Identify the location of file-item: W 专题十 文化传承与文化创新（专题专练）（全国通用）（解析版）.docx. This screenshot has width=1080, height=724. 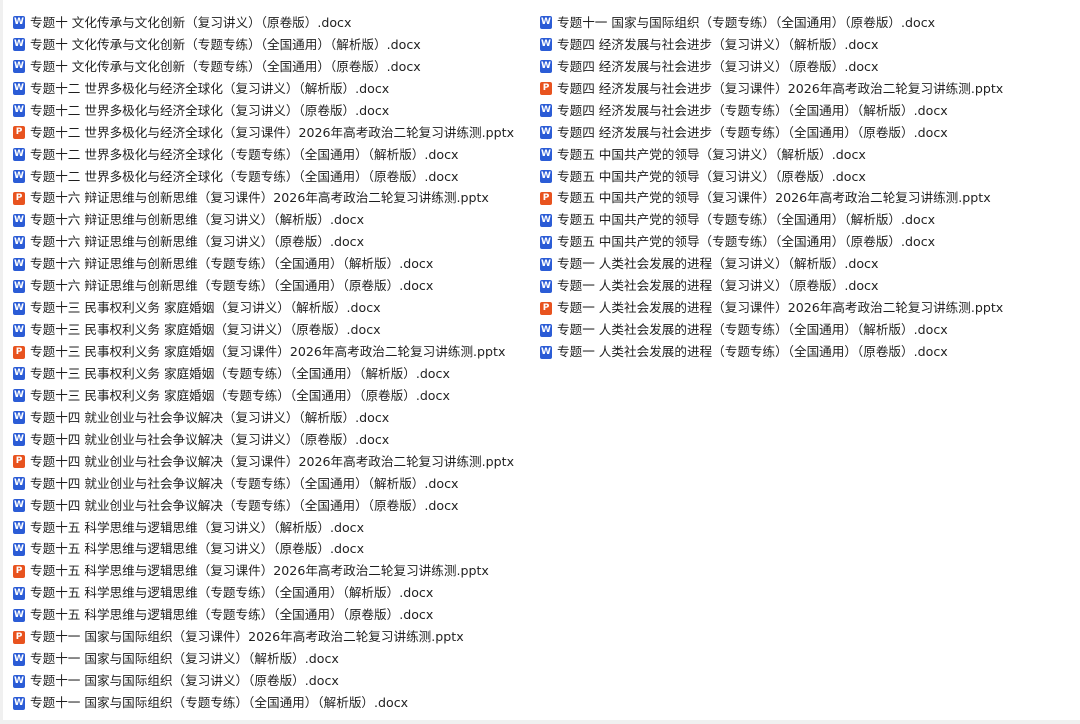
(273, 45).